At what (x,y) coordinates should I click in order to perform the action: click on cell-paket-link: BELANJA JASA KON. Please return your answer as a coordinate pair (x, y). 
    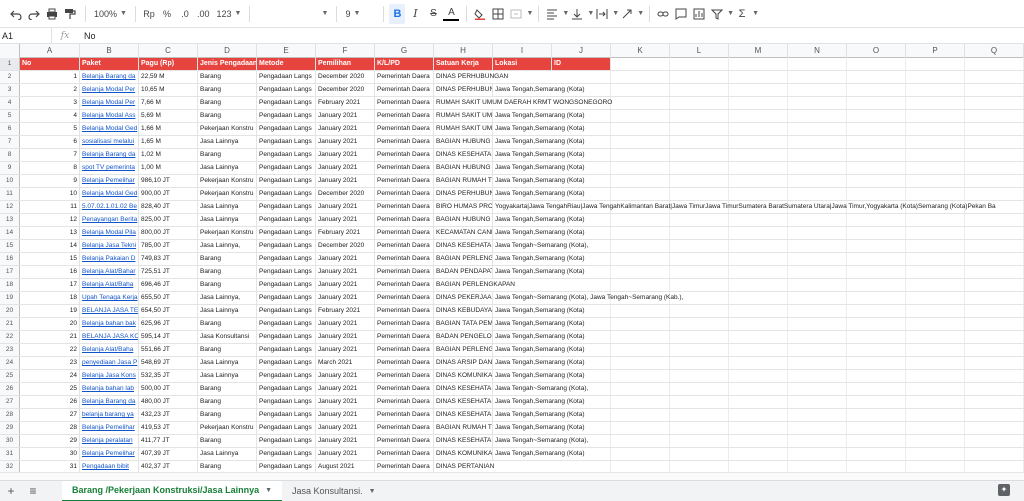
    Looking at the image, I should click on (109, 337).